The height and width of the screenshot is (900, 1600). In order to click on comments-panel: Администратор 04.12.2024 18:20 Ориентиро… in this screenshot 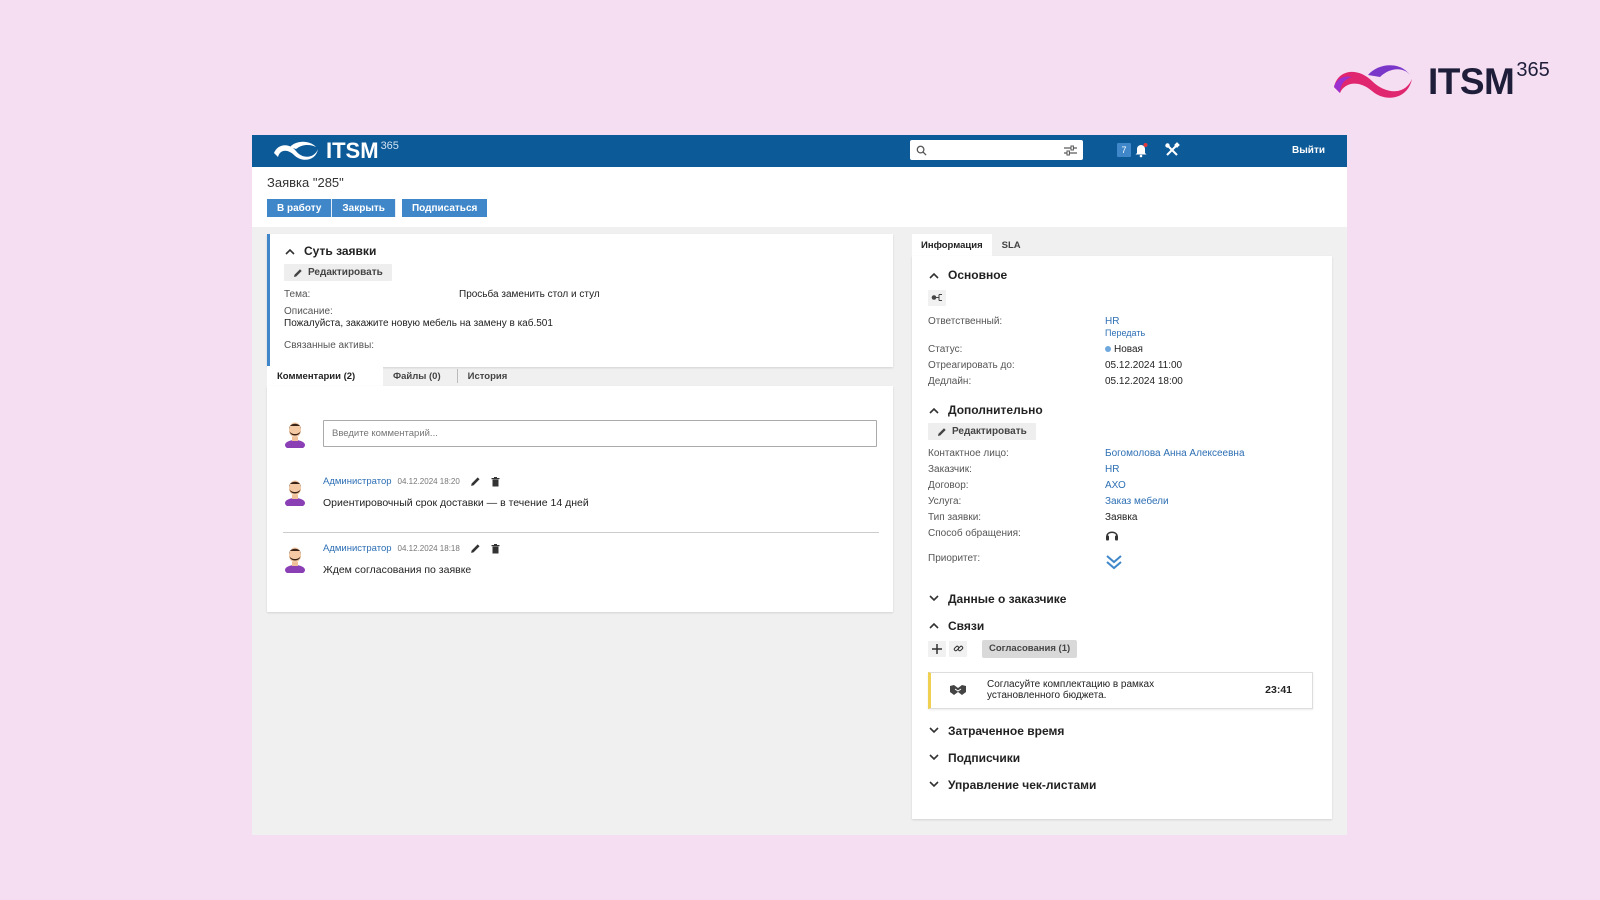, I will do `click(580, 499)`.